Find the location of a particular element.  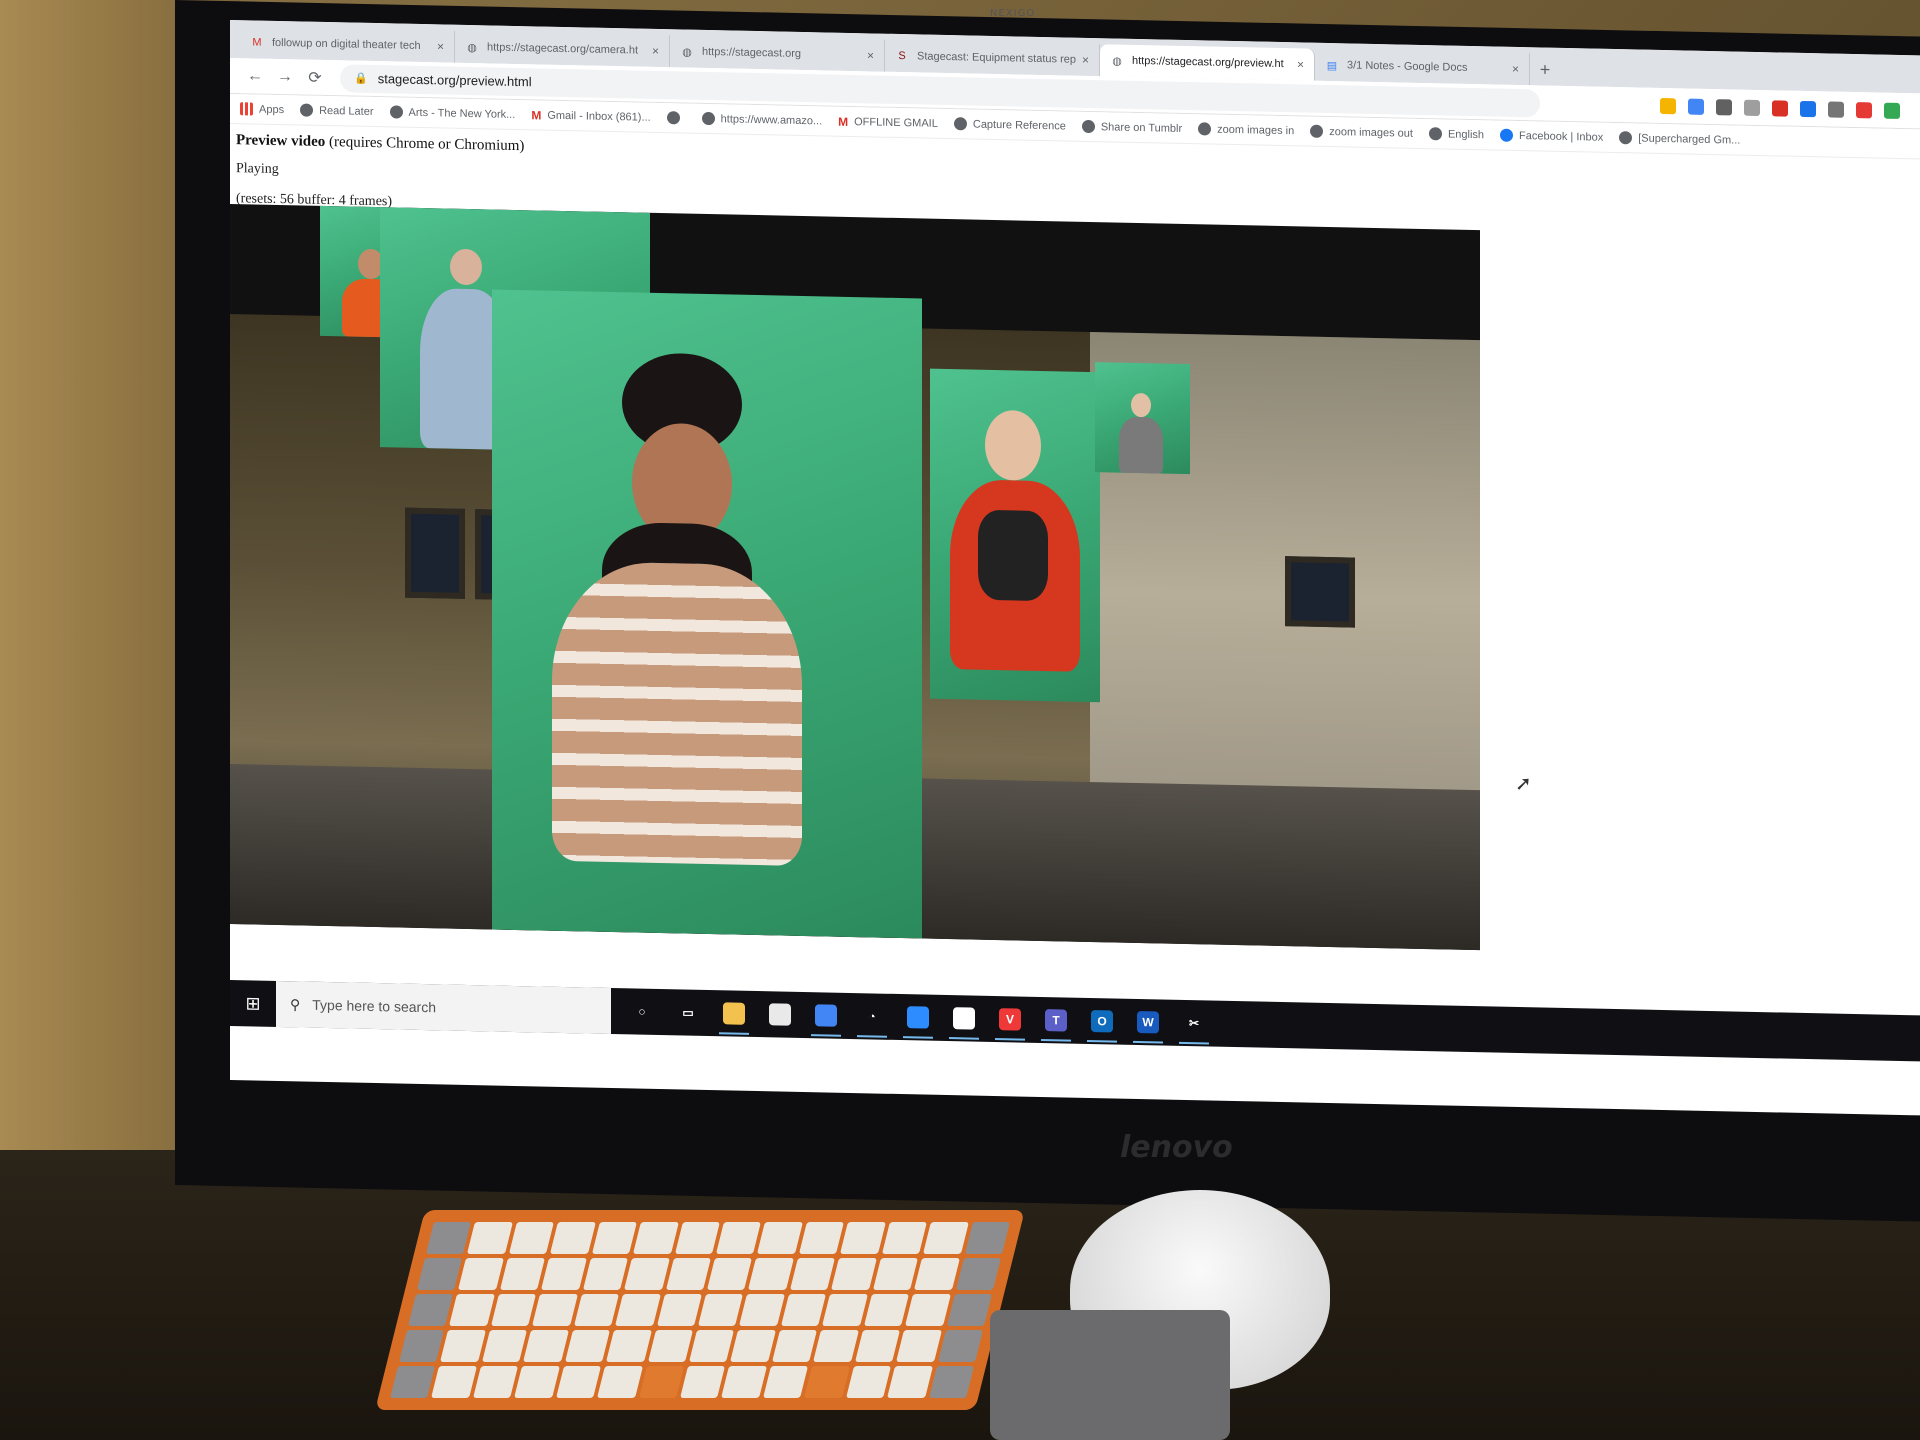

taskbar-search-box: ⚲ Type here to search is located at coordinates (443, 1007).